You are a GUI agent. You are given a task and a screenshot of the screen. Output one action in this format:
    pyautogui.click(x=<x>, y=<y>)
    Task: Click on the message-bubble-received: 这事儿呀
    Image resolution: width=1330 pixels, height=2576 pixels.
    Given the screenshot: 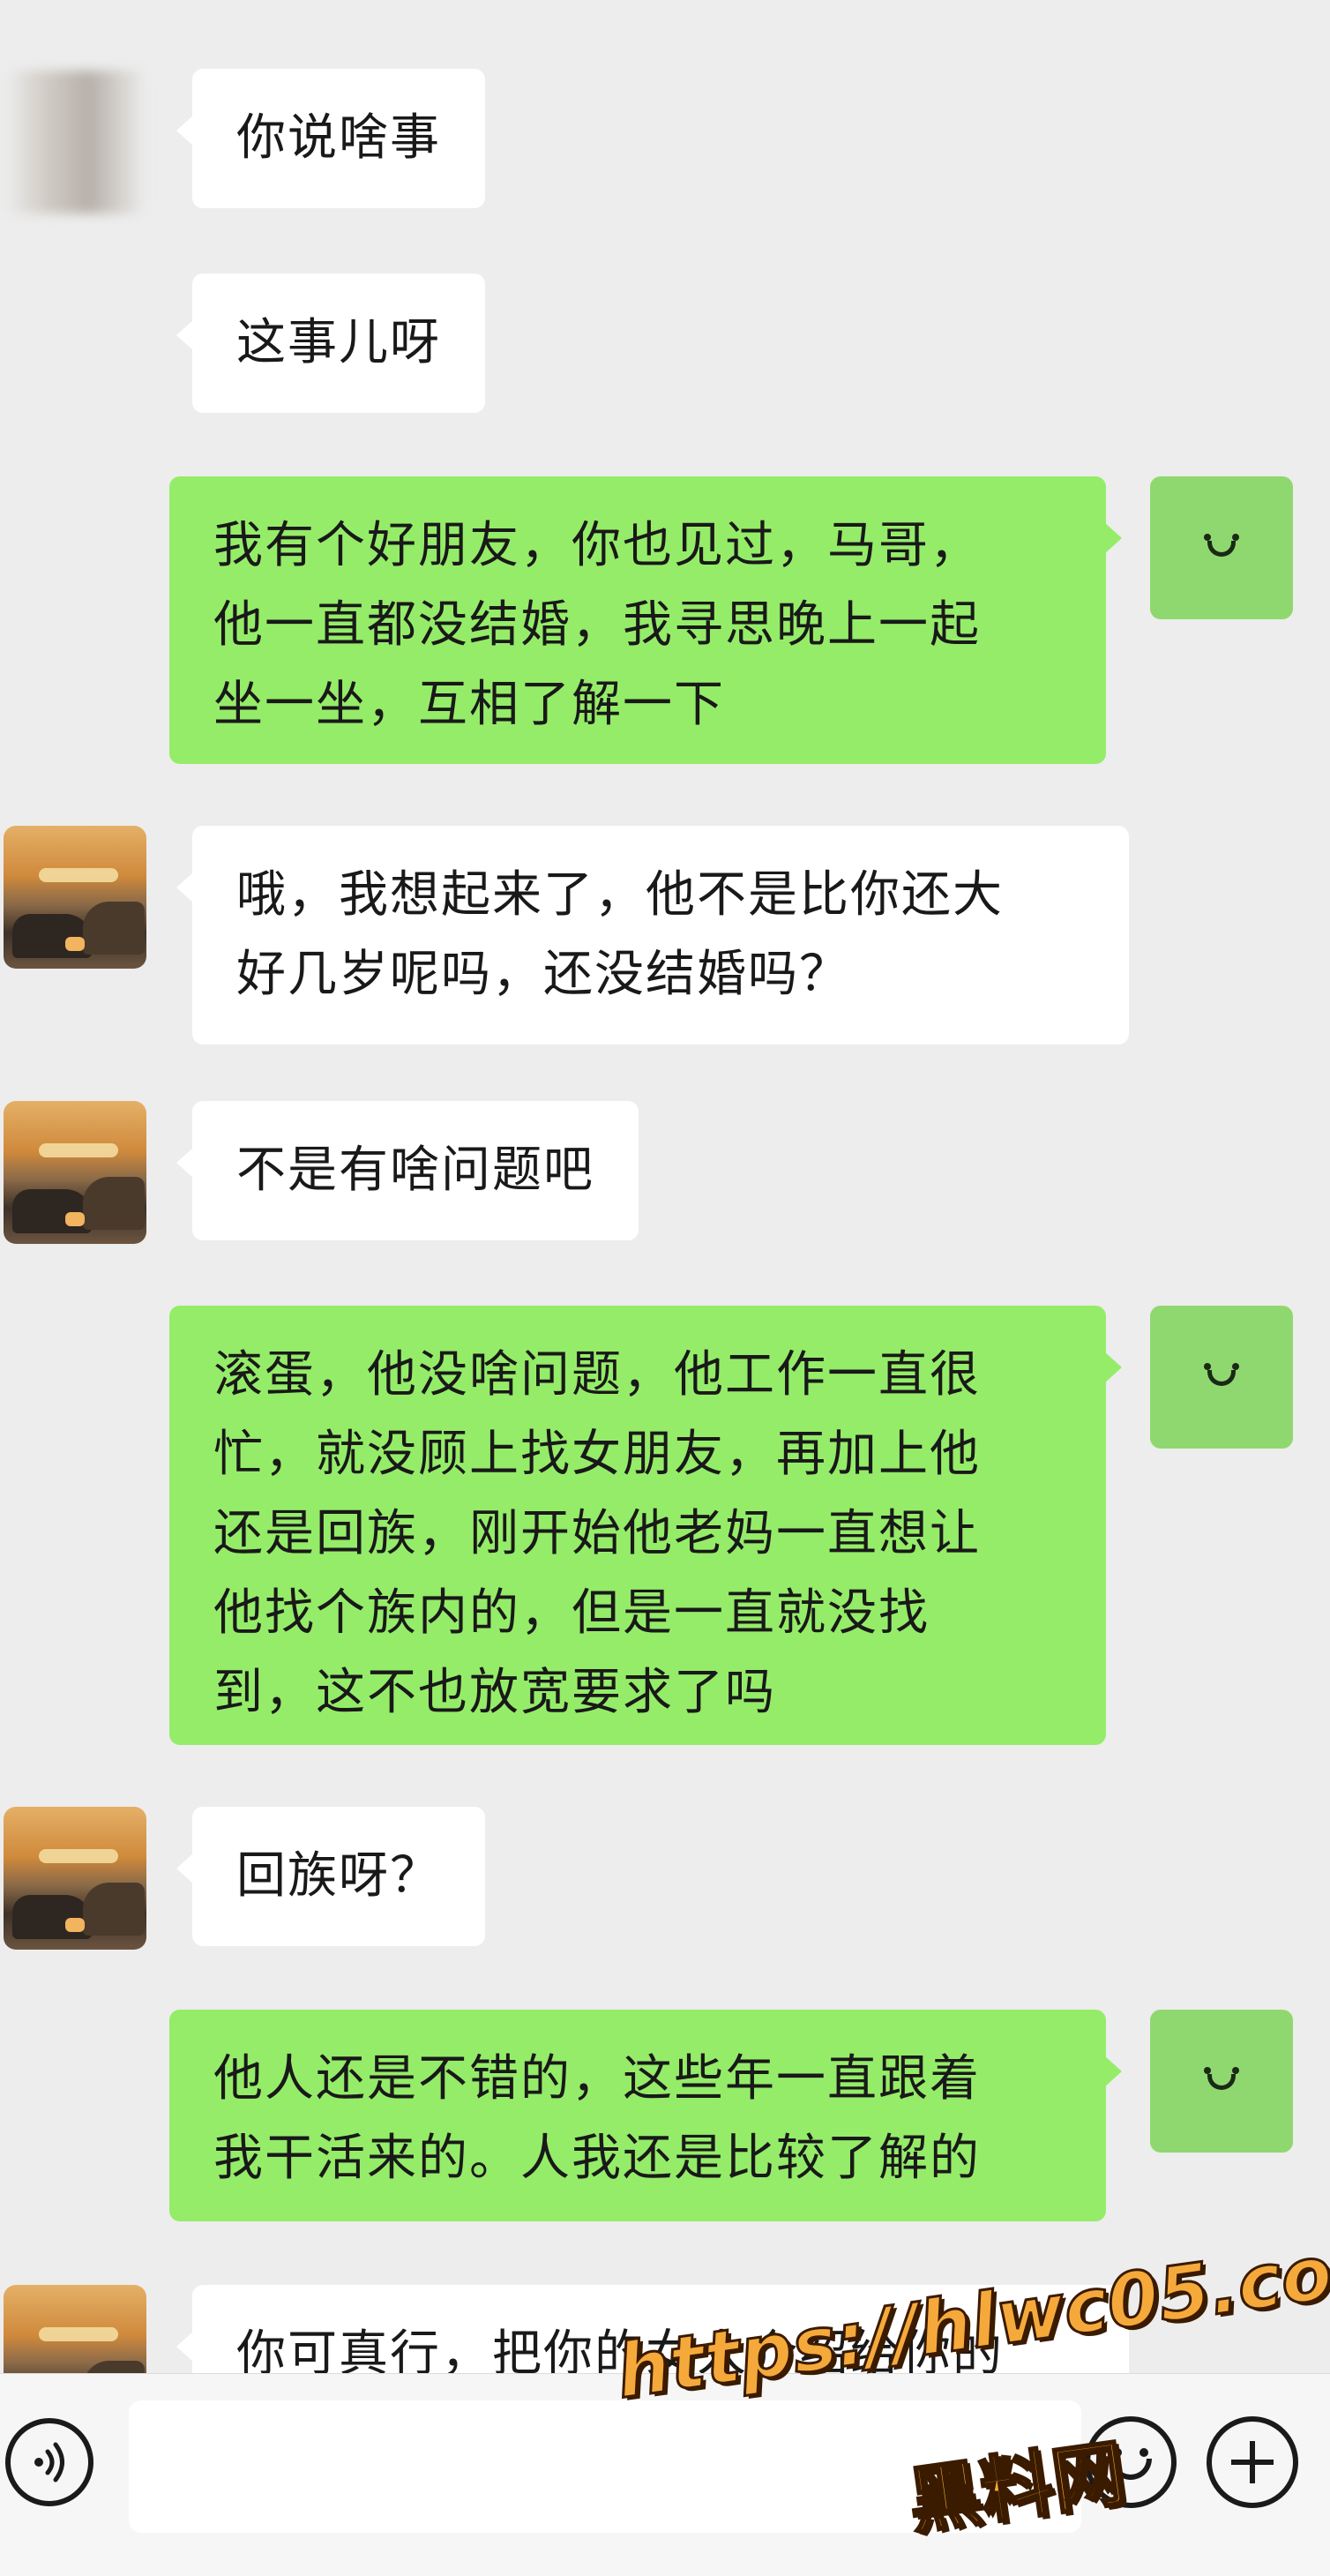 What is the action you would take?
    pyautogui.click(x=330, y=343)
    